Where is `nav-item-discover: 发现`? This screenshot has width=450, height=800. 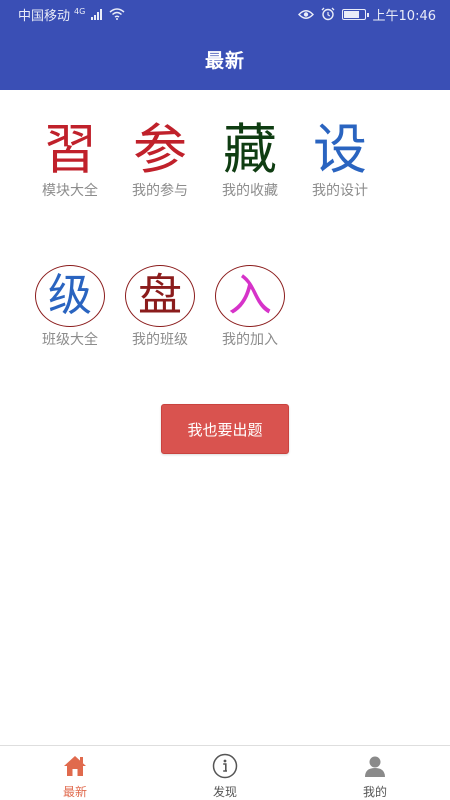
nav-item-discover: 发现 is located at coordinates (225, 773).